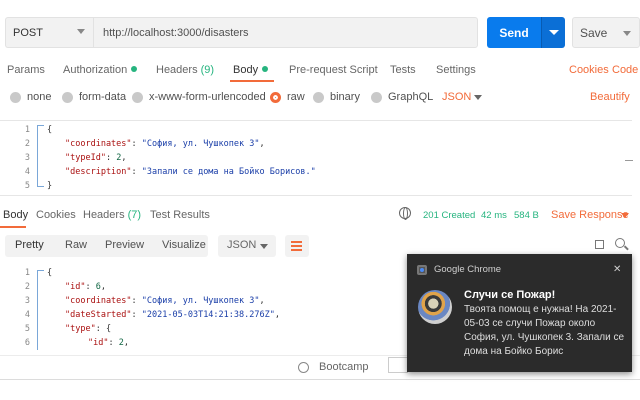 This screenshot has height=400, width=640. I want to click on radio-urlencoded: x-www-form-urlencoded, so click(199, 97).